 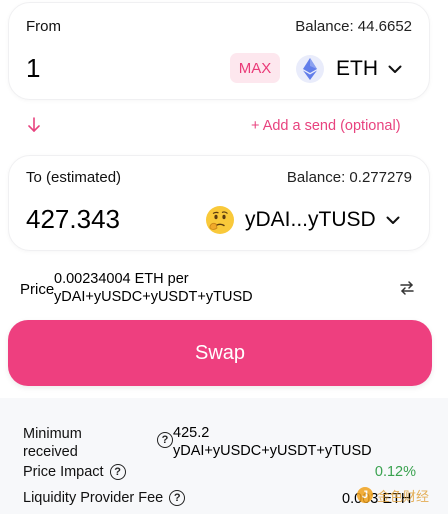 I want to click on minimum-received-label: Minimum received, so click(x=52, y=443).